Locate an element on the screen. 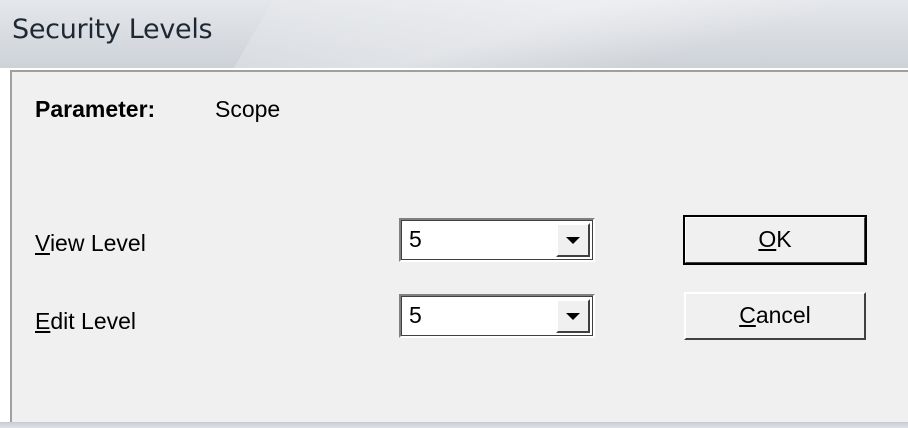  cancel-label-text: ancel is located at coordinates (783, 315).